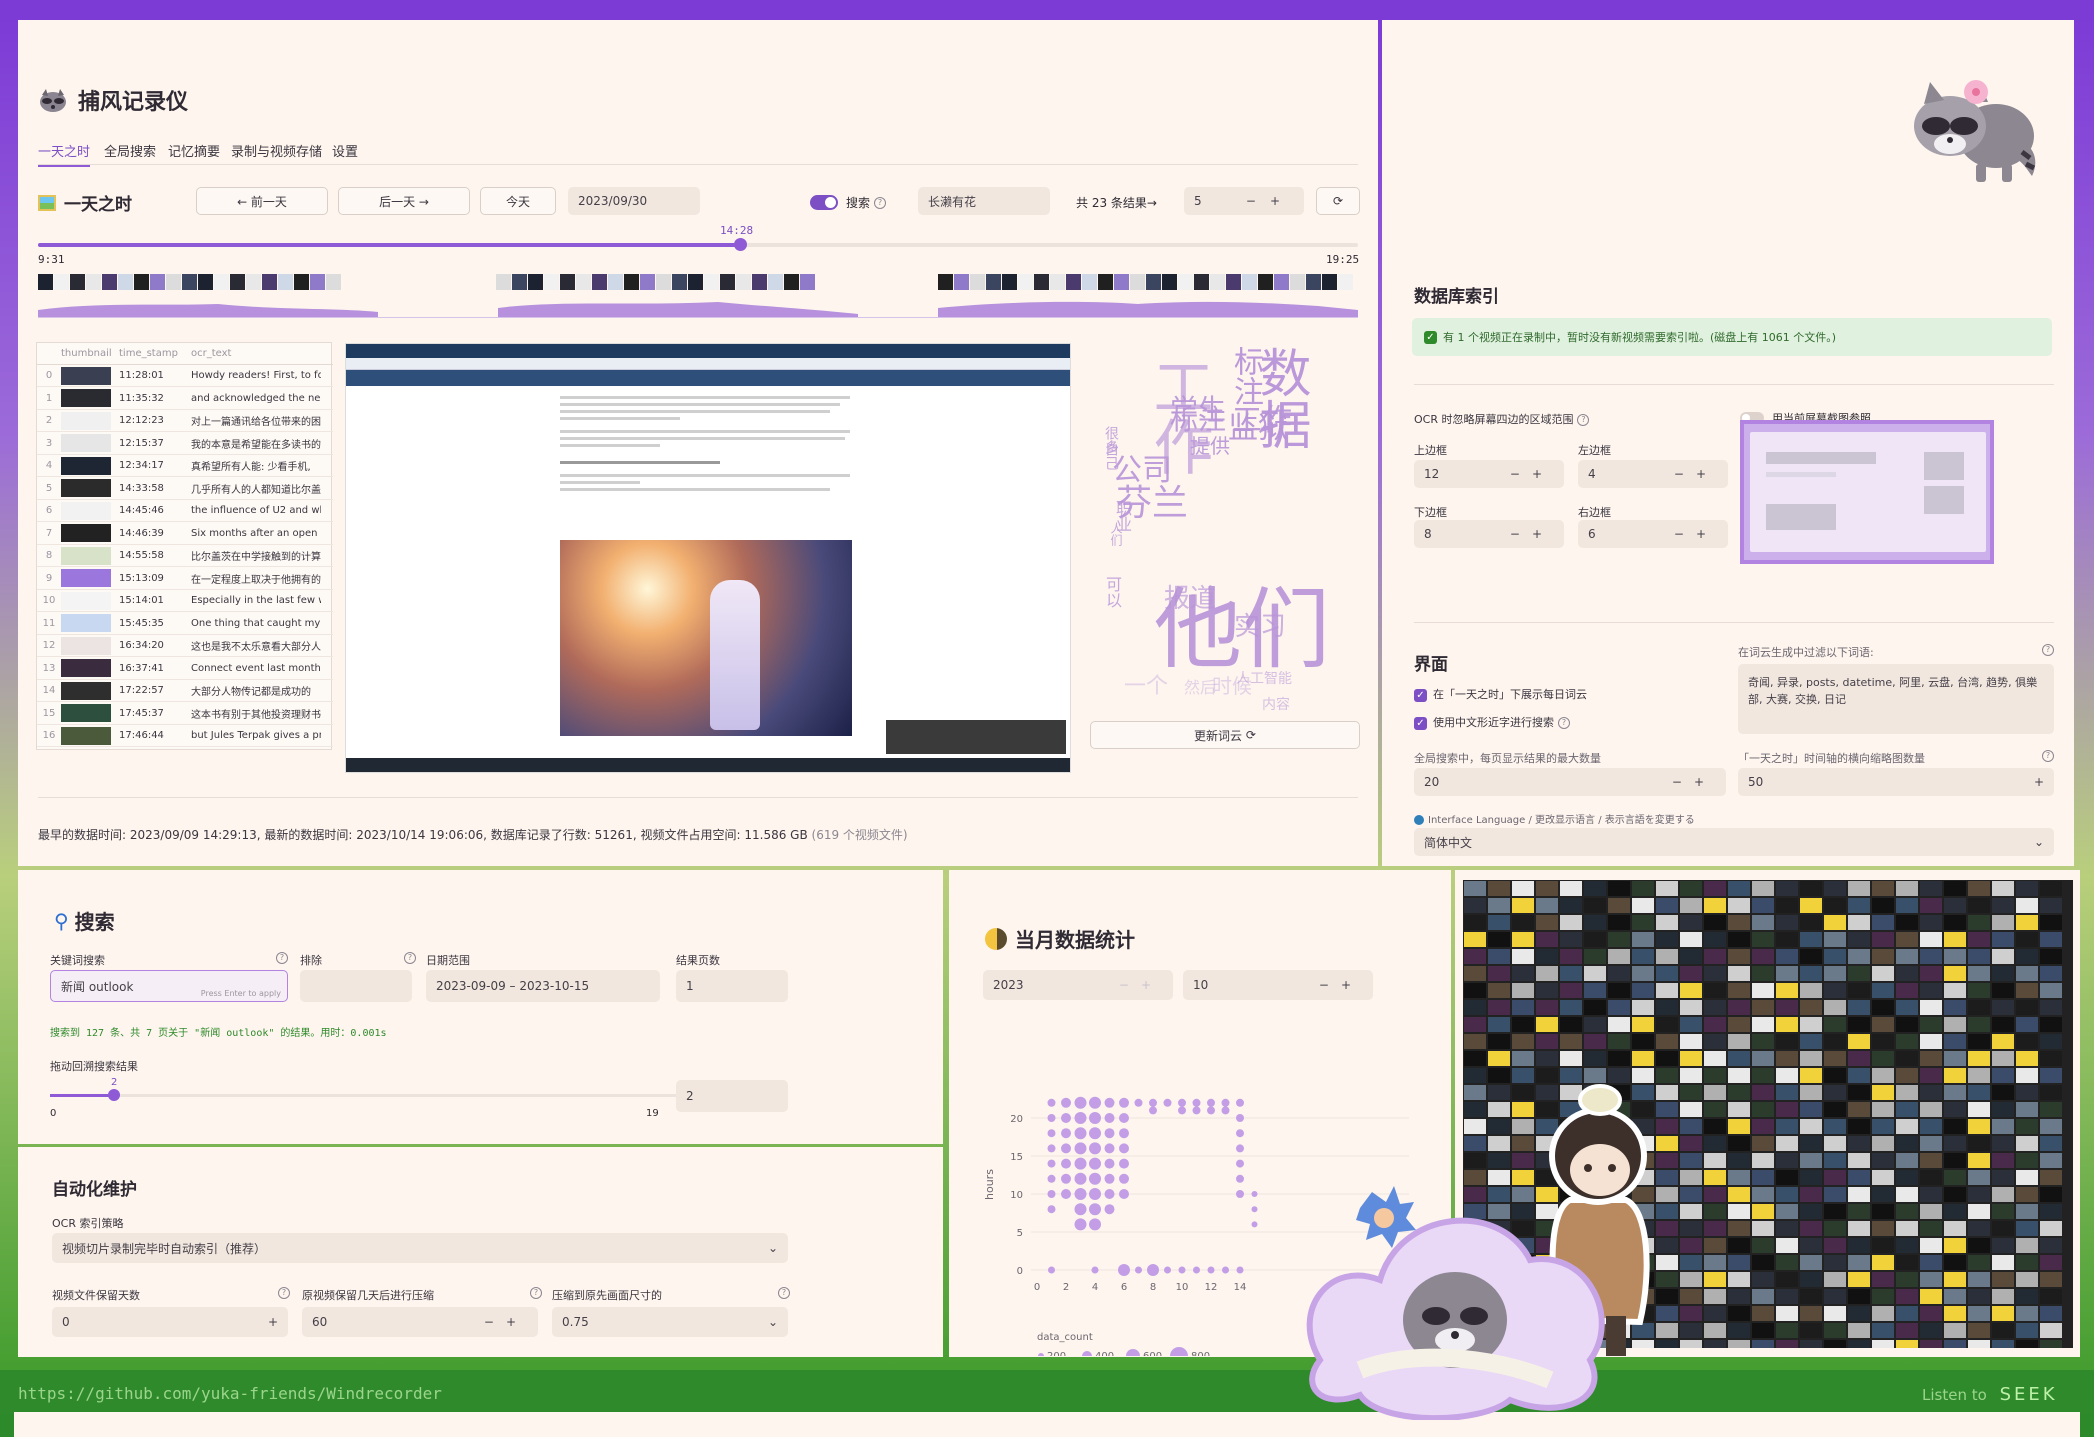 Image resolution: width=2094 pixels, height=1437 pixels. What do you see at coordinates (262, 201) in the screenshot?
I see `prev-day-button: ← 前一天` at bounding box center [262, 201].